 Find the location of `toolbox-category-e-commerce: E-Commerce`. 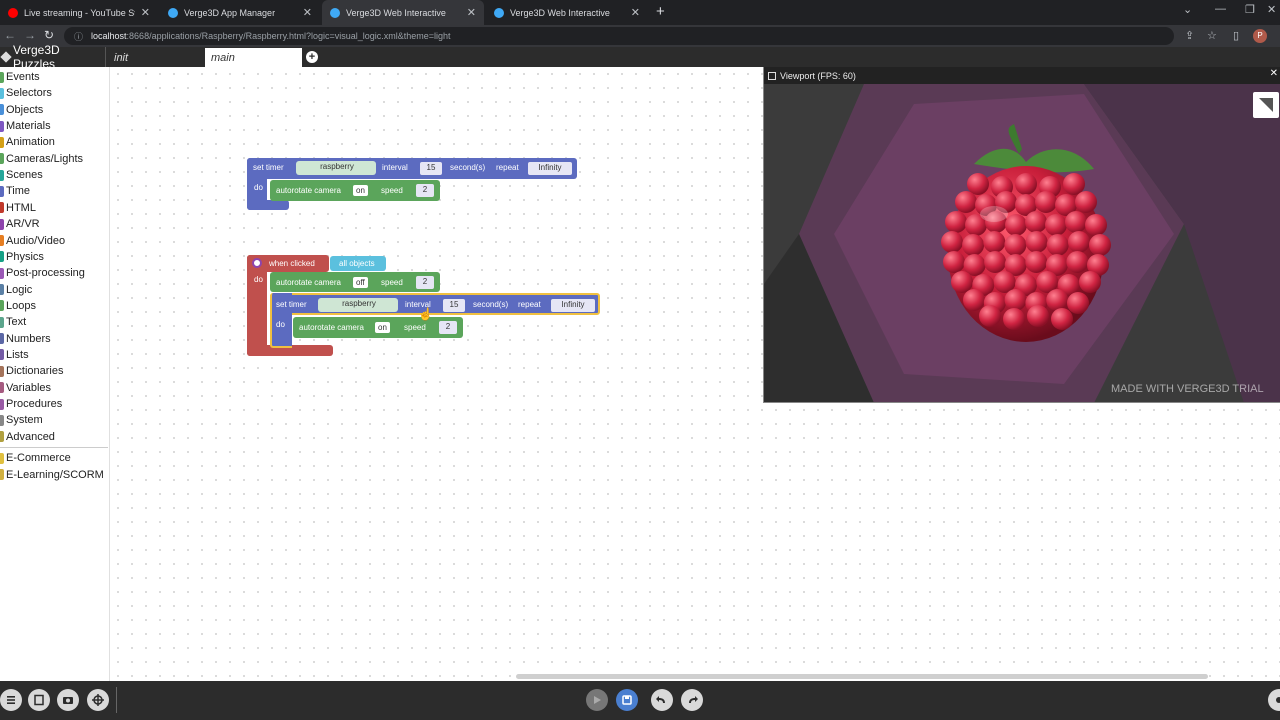

toolbox-category-e-commerce: E-Commerce is located at coordinates (35, 458).